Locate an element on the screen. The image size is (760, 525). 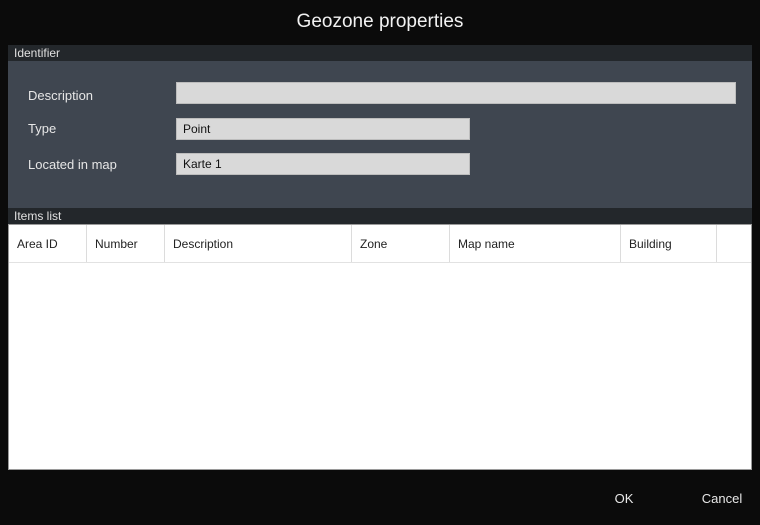
located-in-map-field: Karte 1 is located at coordinates (323, 164).